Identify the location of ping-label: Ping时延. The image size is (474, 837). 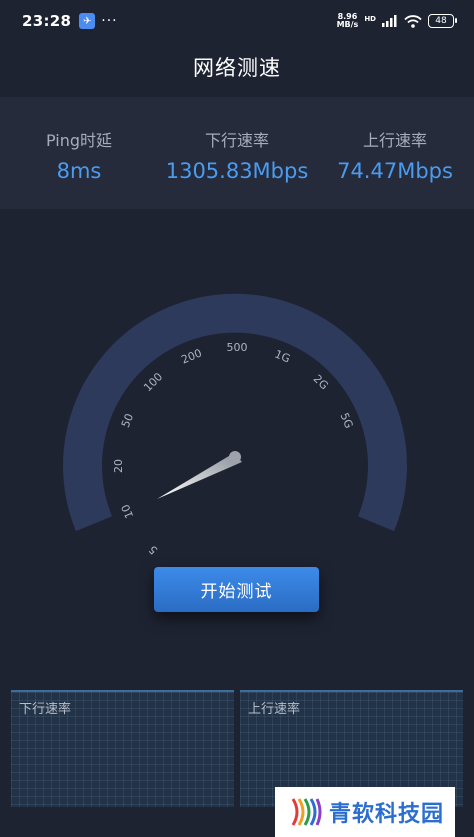
(79, 140).